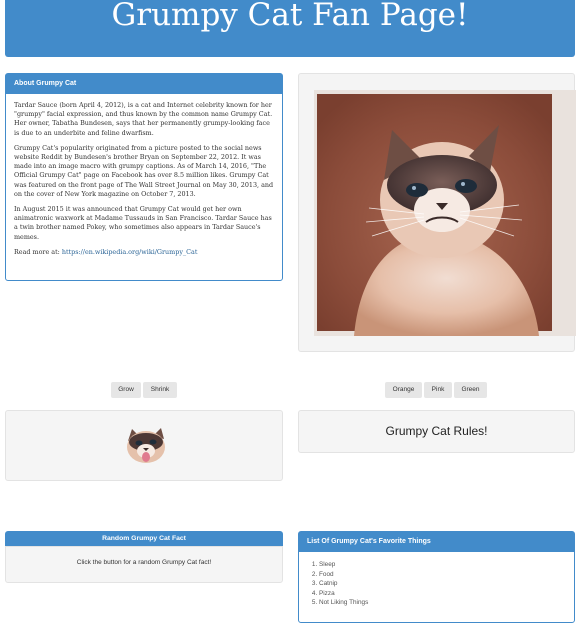  Describe the element at coordinates (130, 252) in the screenshot. I see `wikipedia-link: https://en.wikipedia.org/wiki/Grumpy_Cat` at that location.